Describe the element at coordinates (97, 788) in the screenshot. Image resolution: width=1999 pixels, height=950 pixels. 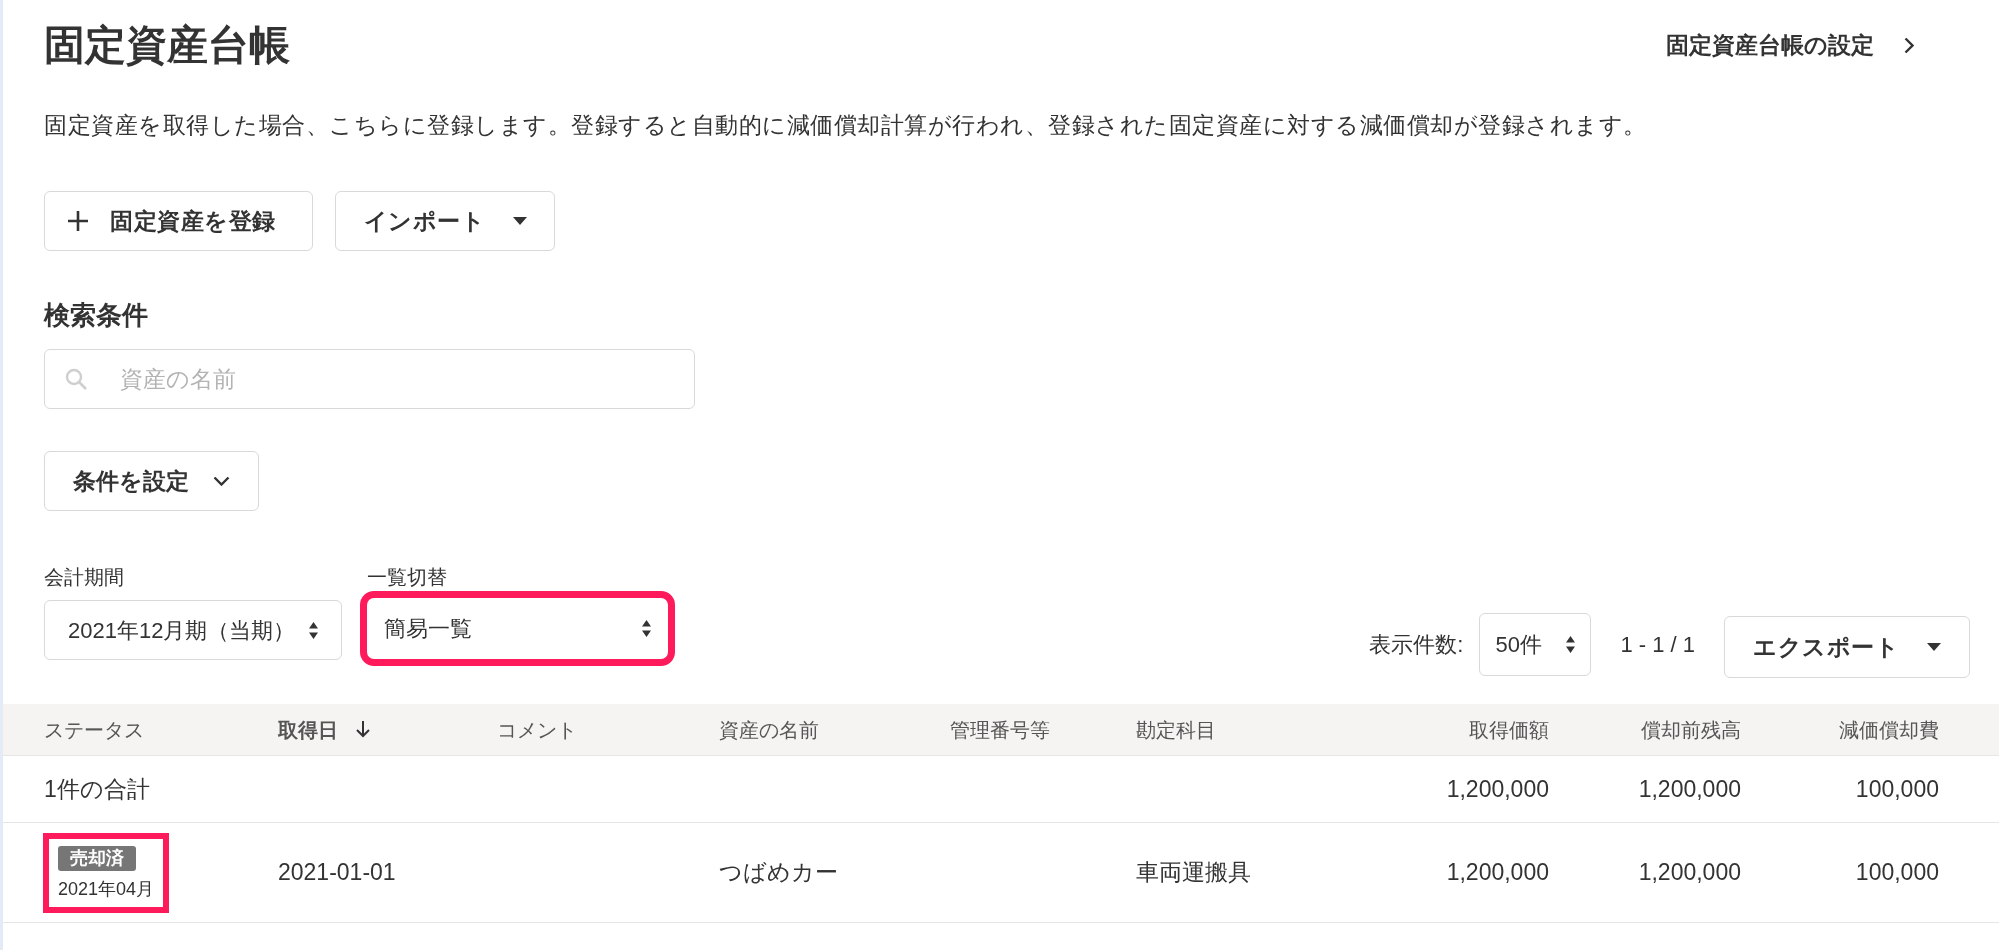
I see `summary-label: 1件の合計` at that location.